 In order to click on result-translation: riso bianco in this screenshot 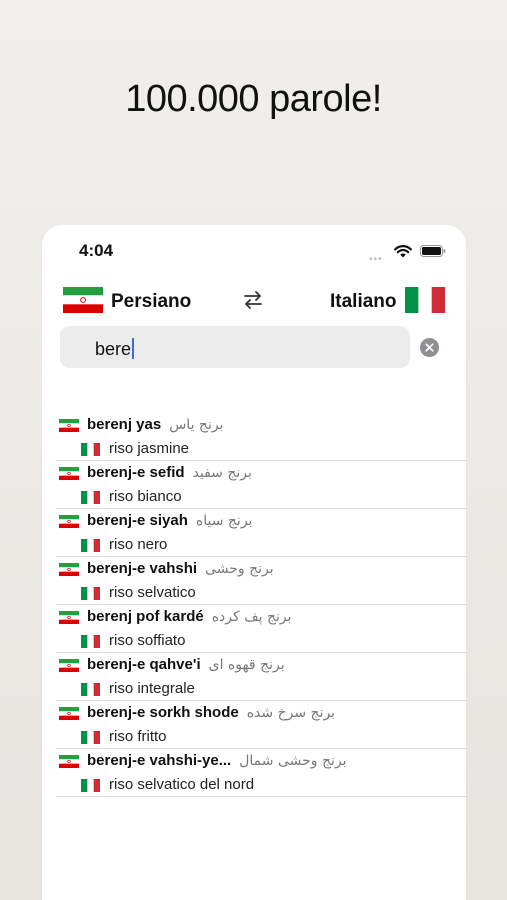, I will do `click(145, 496)`.